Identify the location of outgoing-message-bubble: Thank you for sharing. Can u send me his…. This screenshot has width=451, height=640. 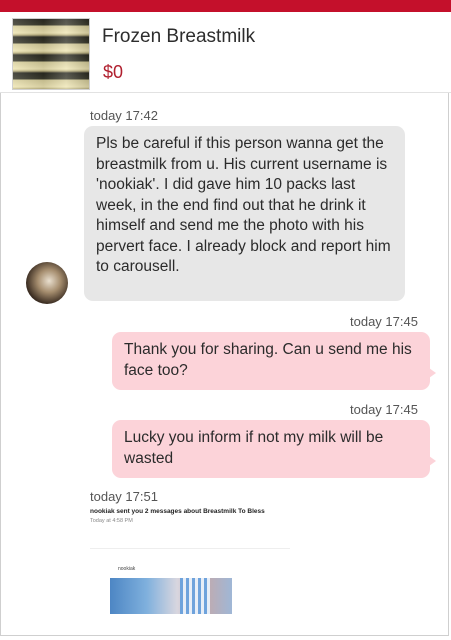
(274, 361).